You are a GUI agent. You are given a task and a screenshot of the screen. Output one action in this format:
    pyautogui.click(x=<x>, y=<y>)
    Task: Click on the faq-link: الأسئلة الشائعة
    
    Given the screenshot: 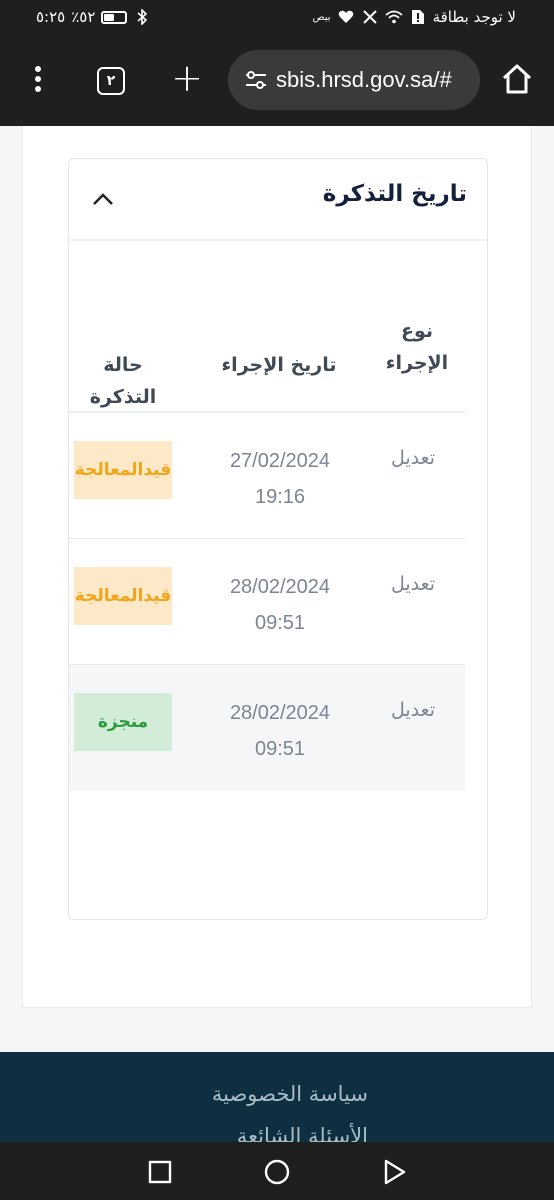 What is the action you would take?
    pyautogui.click(x=302, y=1133)
    